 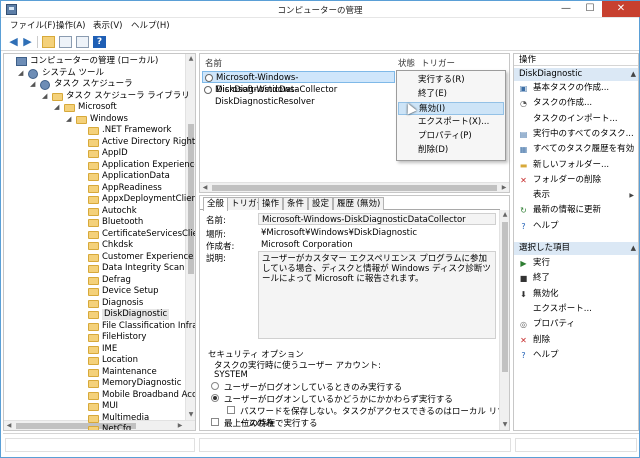 What do you see at coordinates (94, 349) in the screenshot?
I see `tree-item: IME` at bounding box center [94, 349].